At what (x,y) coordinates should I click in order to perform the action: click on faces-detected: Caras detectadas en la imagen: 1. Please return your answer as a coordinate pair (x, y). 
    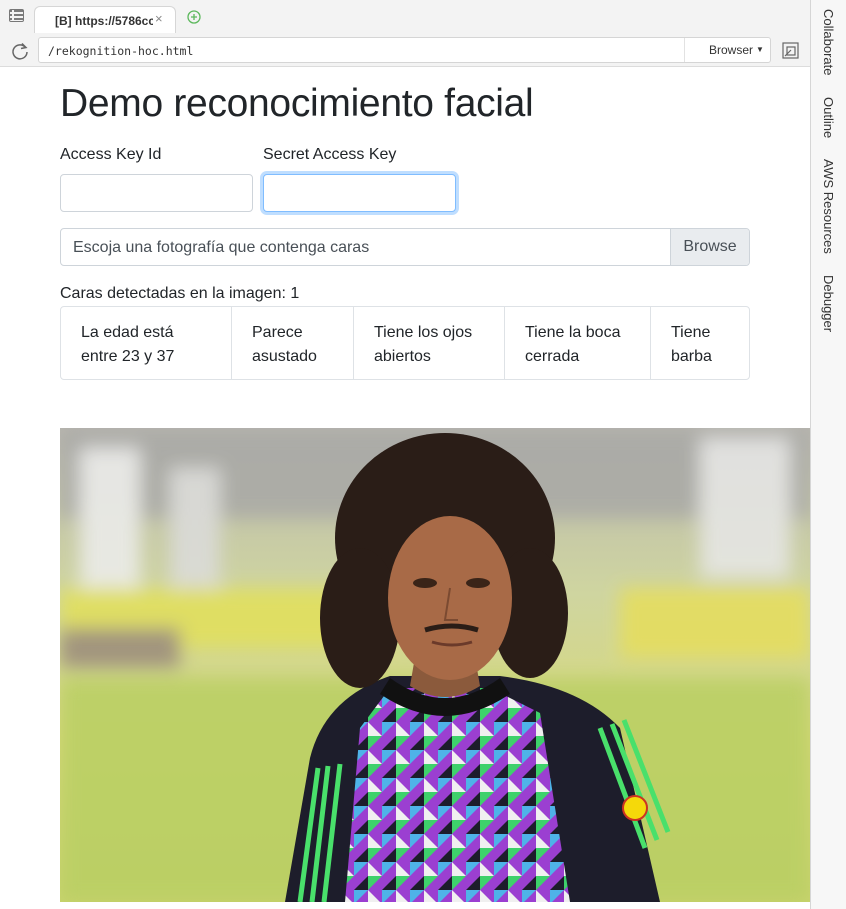
    Looking at the image, I should click on (179, 294).